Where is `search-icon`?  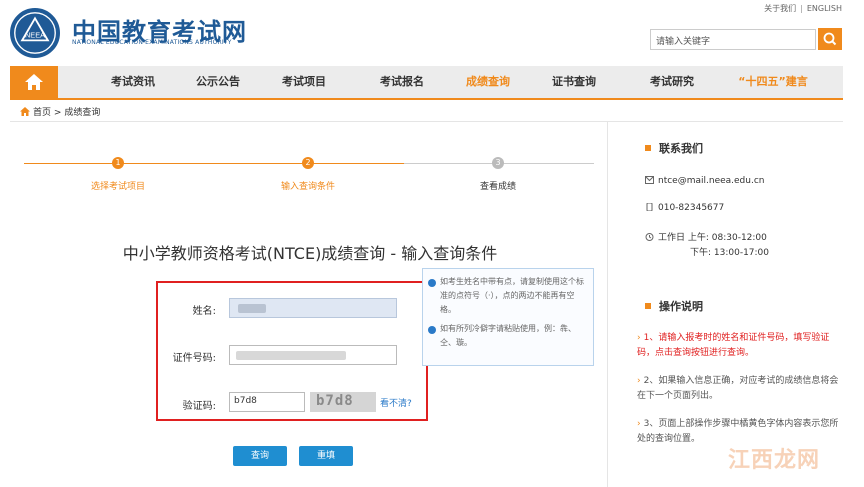 search-icon is located at coordinates (830, 39).